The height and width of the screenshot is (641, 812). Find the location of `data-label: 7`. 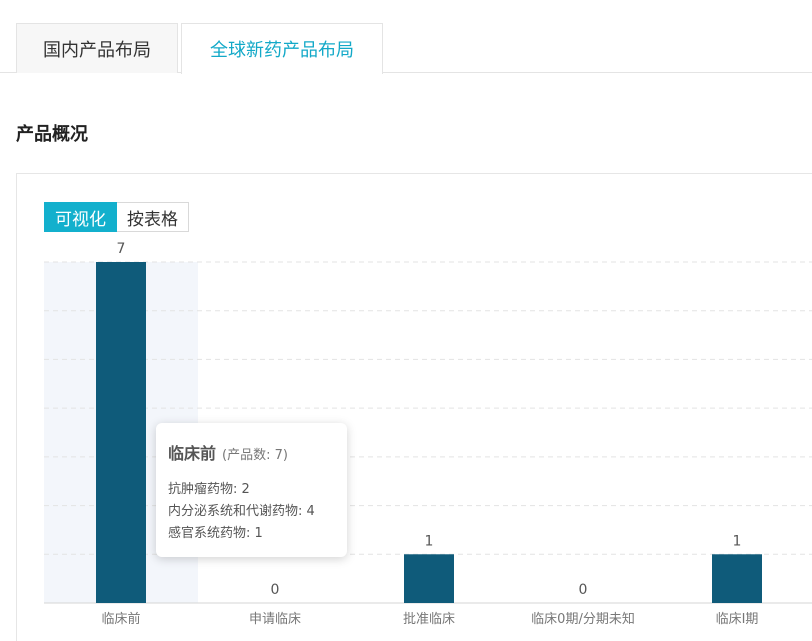

data-label: 7 is located at coordinates (121, 249).